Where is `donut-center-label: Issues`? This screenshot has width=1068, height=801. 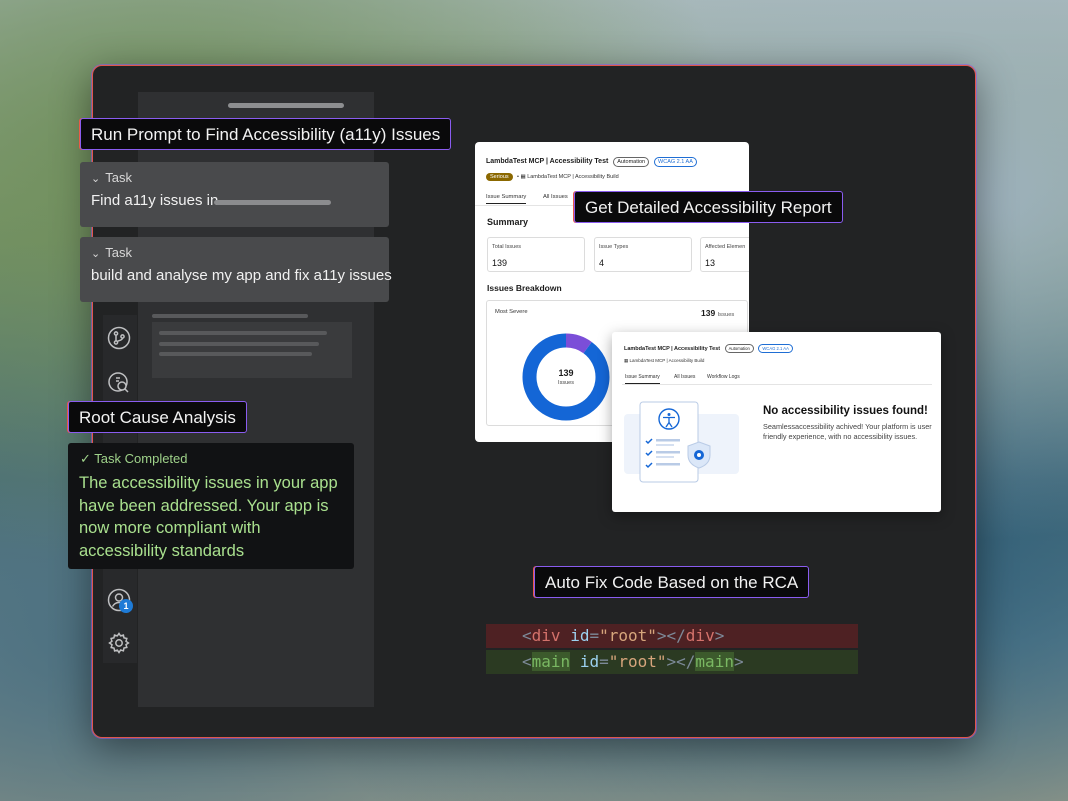
donut-center-label: Issues is located at coordinates (566, 383).